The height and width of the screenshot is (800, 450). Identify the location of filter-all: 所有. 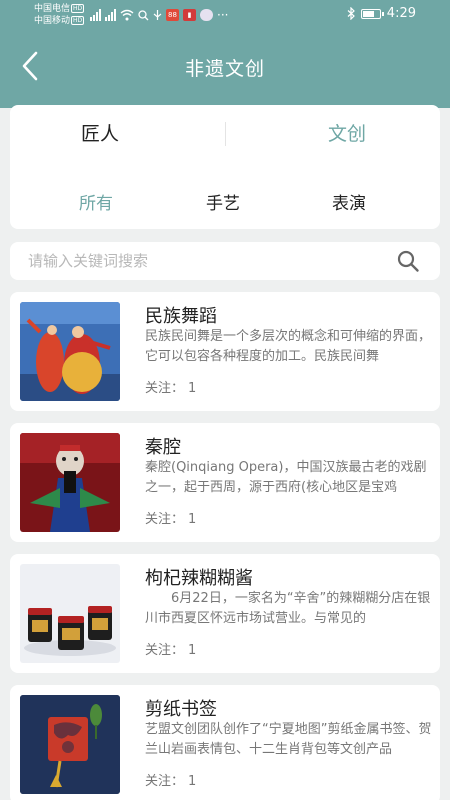
(96, 201).